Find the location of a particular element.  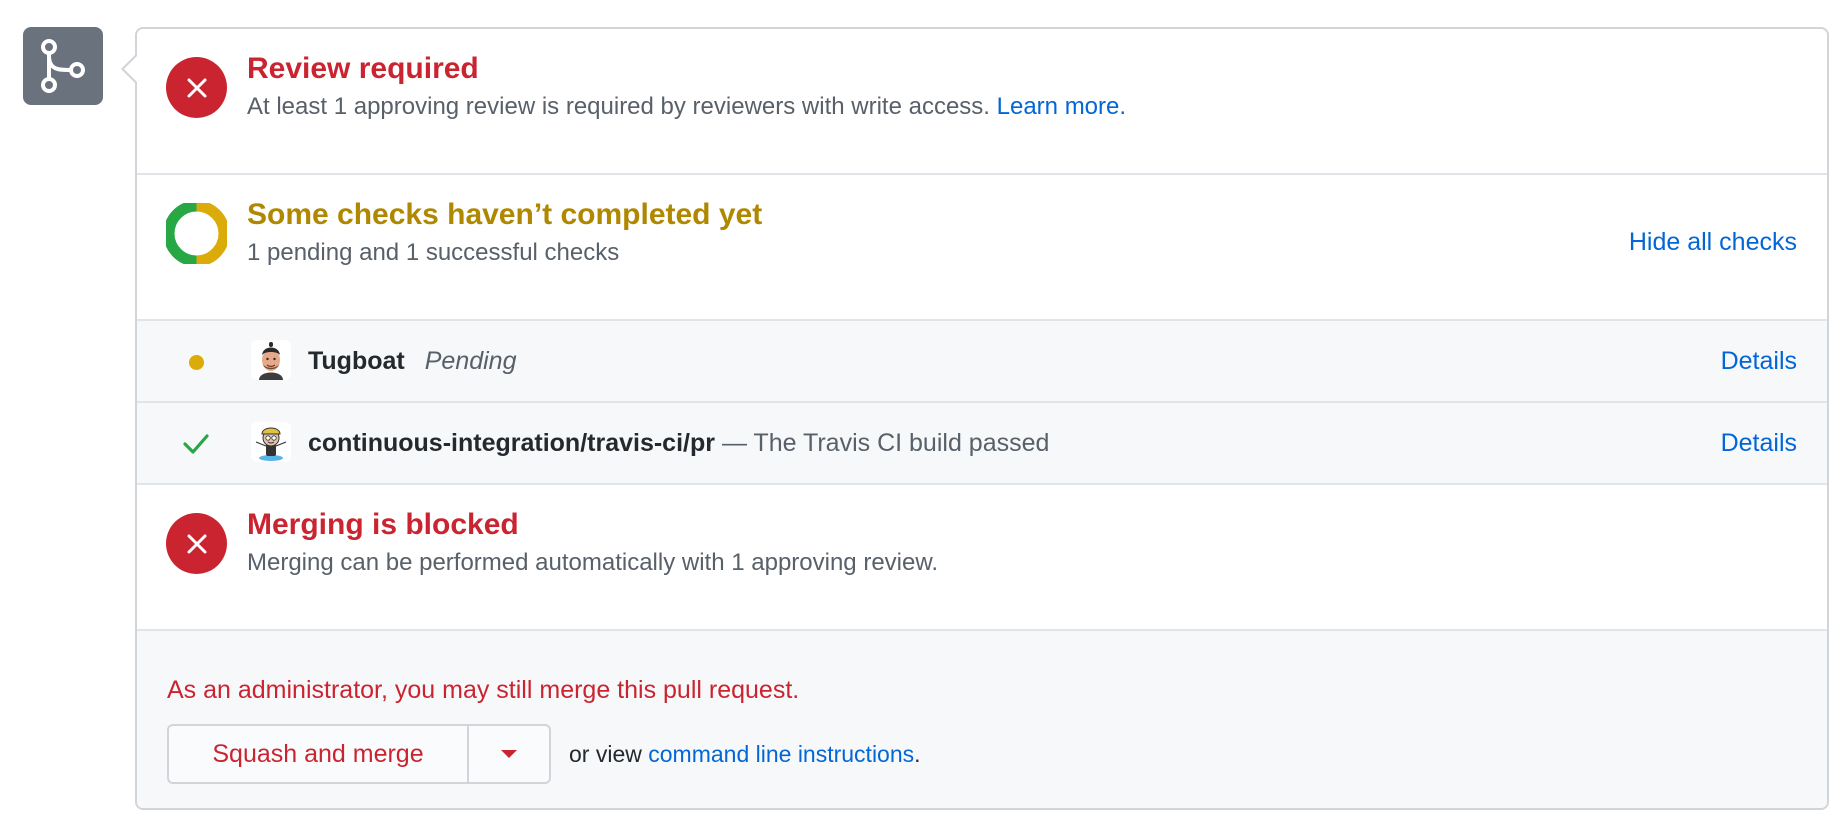

cli-prefix: or view is located at coordinates (605, 754).